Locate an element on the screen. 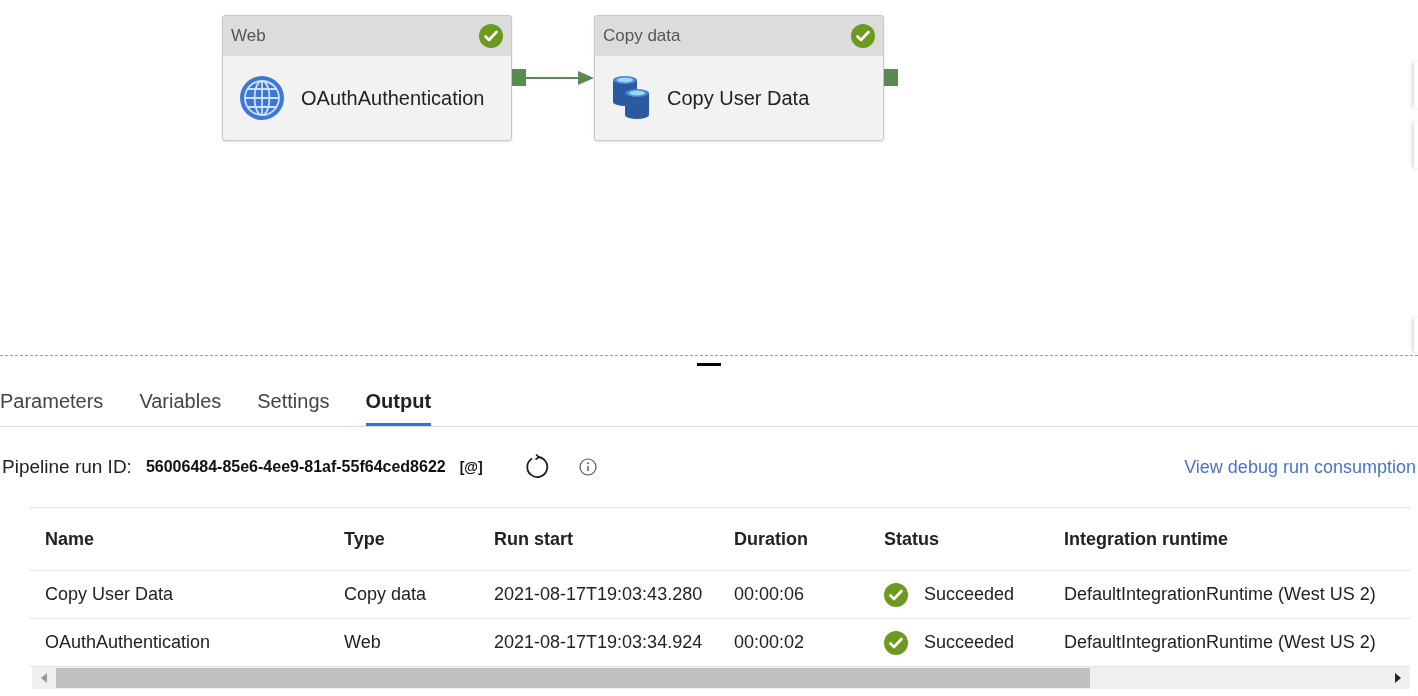  table-cell-text: 2021-08-17T19:03:43.280 is located at coordinates (599, 594).